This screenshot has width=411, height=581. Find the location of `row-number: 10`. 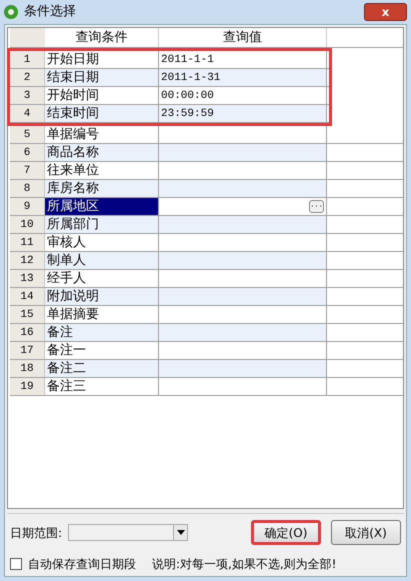

row-number: 10 is located at coordinates (27, 224).